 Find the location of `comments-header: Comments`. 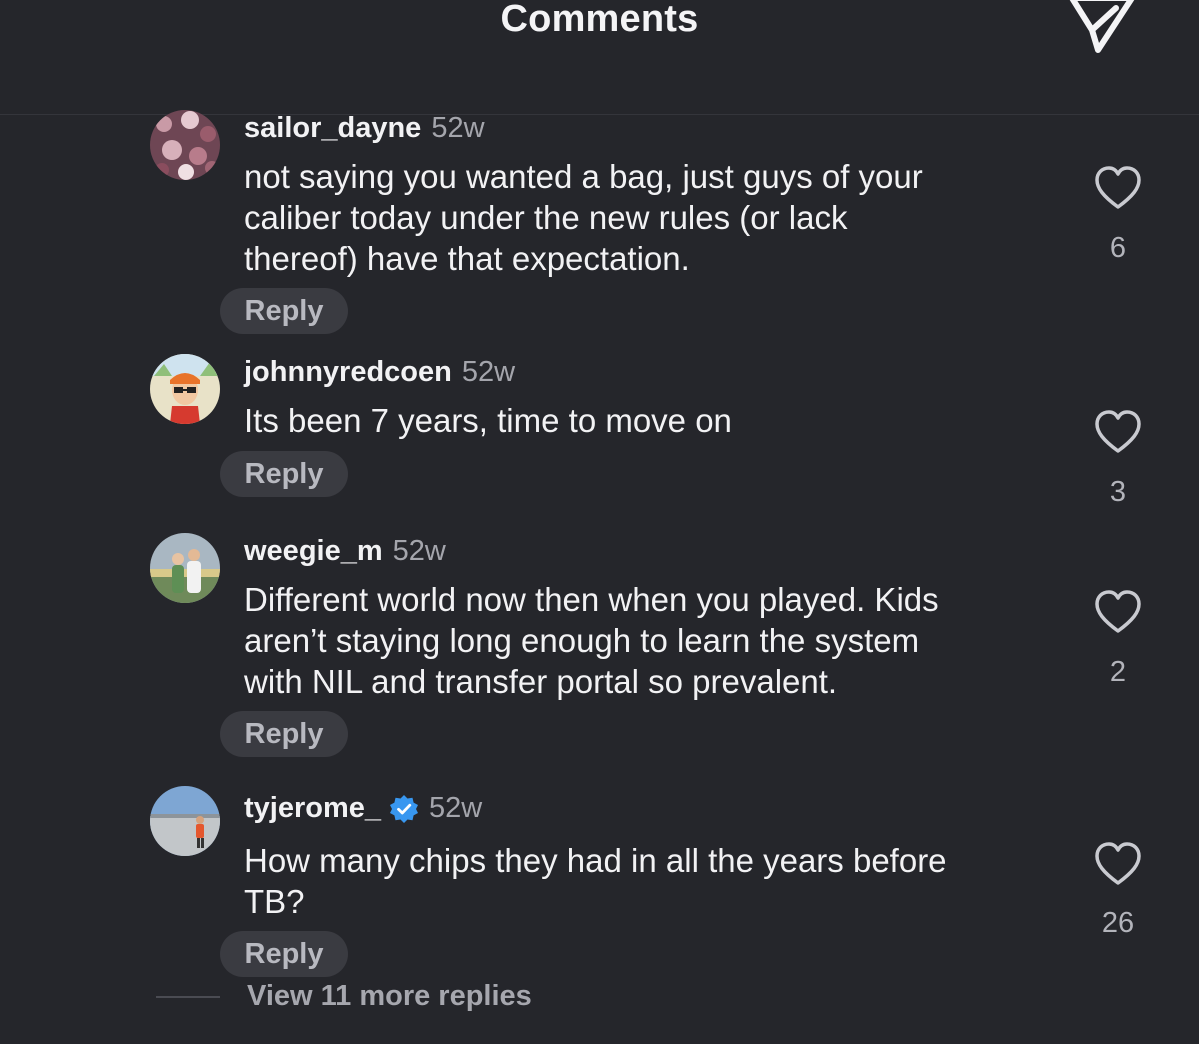

comments-header: Comments is located at coordinates (599, 57).